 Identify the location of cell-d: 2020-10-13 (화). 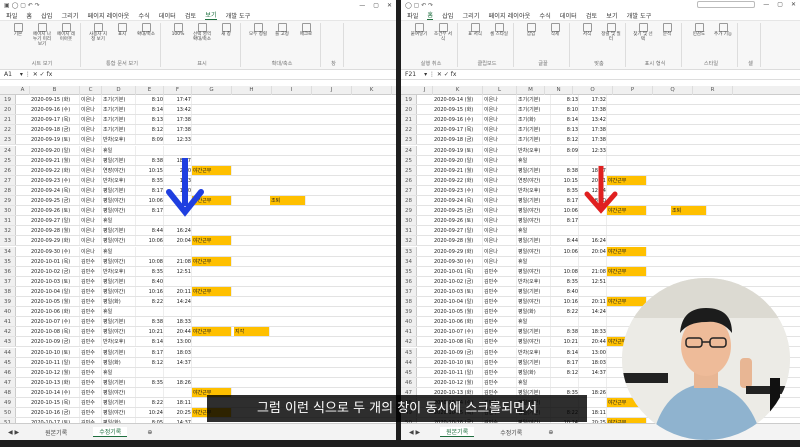
(55, 382).